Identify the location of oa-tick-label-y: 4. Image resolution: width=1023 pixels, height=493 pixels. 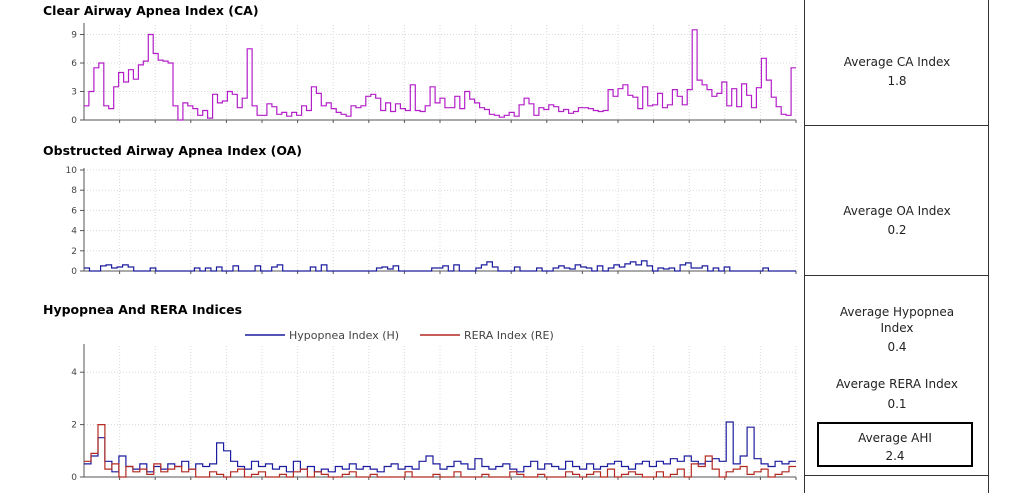
(74, 232).